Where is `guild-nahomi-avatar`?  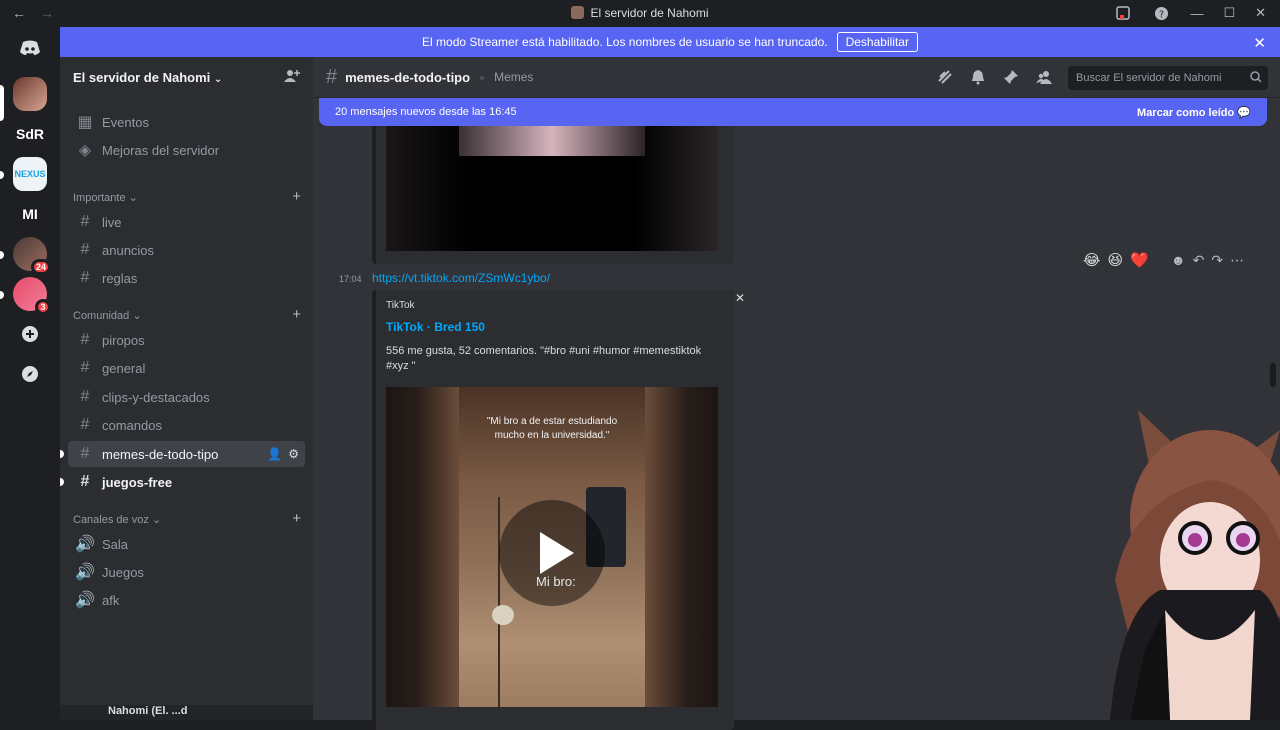
guild-nahomi-avatar is located at coordinates (30, 94).